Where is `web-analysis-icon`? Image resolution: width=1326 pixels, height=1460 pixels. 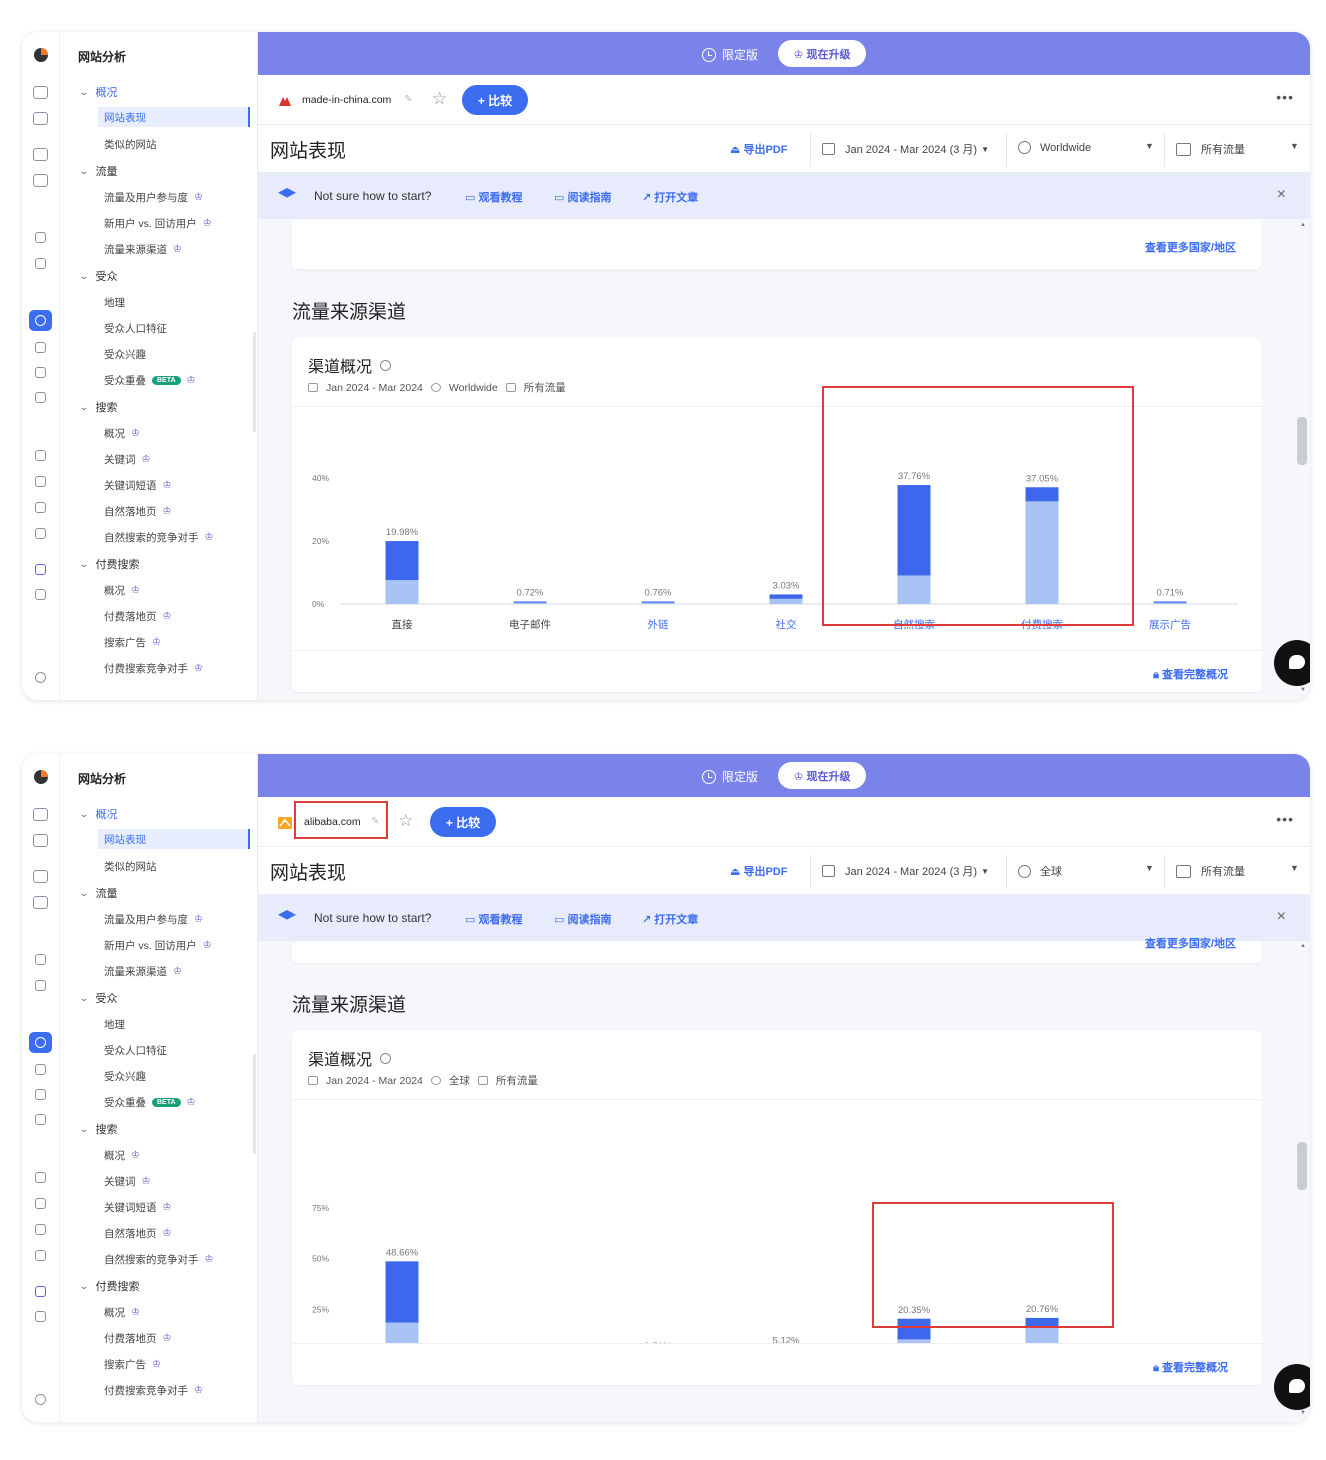
web-analysis-icon is located at coordinates (40, 320).